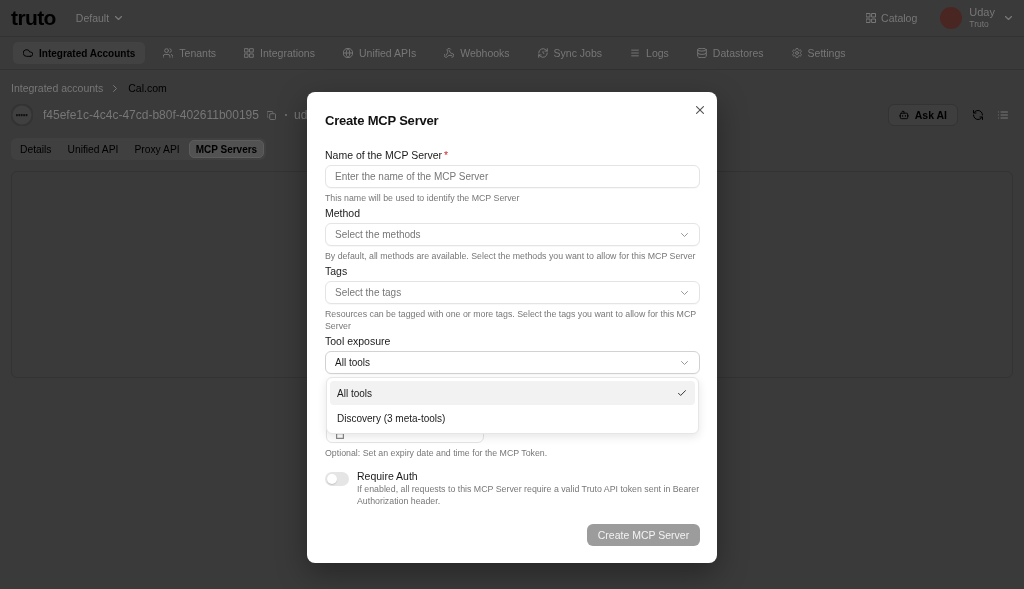 The width and height of the screenshot is (1024, 589). What do you see at coordinates (147, 88) in the screenshot?
I see `breadcrumb-current: Cal.com` at bounding box center [147, 88].